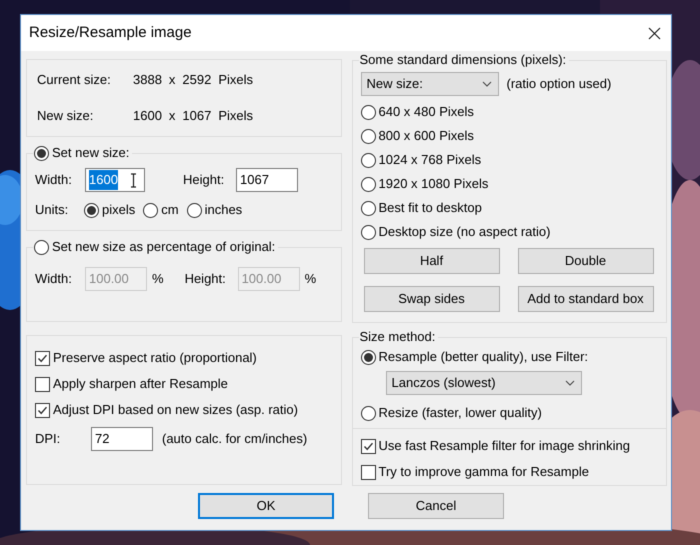 This screenshot has height=545, width=700. Describe the element at coordinates (48, 439) in the screenshot. I see `field-label: DPI:` at that location.